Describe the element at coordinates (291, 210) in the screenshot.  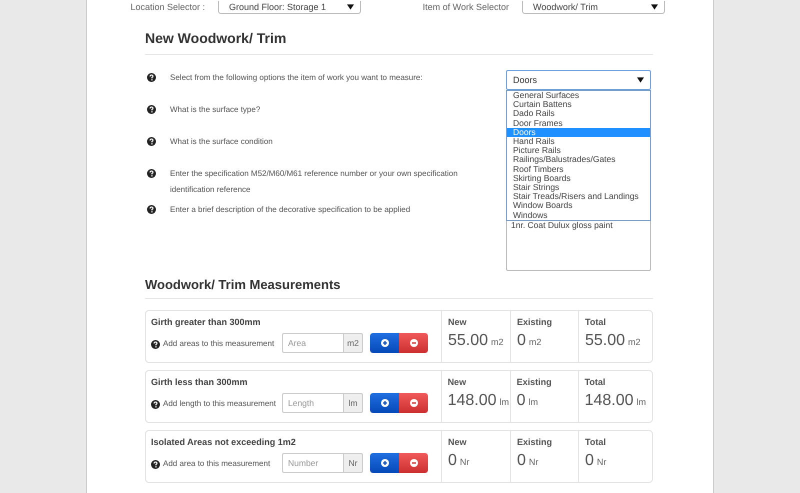
I see `question-text: Enter a brief description of the decorative specification to be applied` at that location.